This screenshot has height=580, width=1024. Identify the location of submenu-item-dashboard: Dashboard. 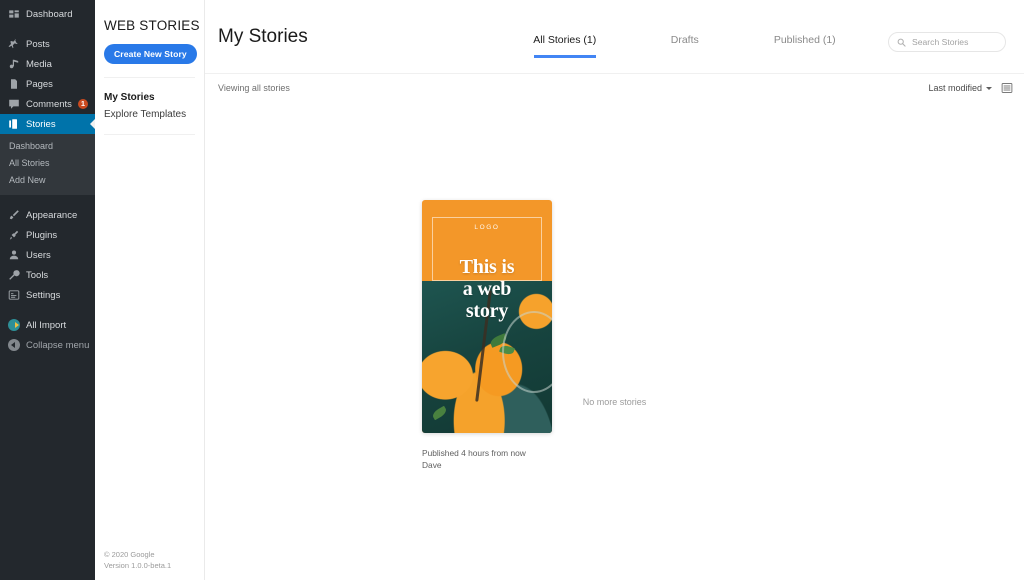
(47, 146).